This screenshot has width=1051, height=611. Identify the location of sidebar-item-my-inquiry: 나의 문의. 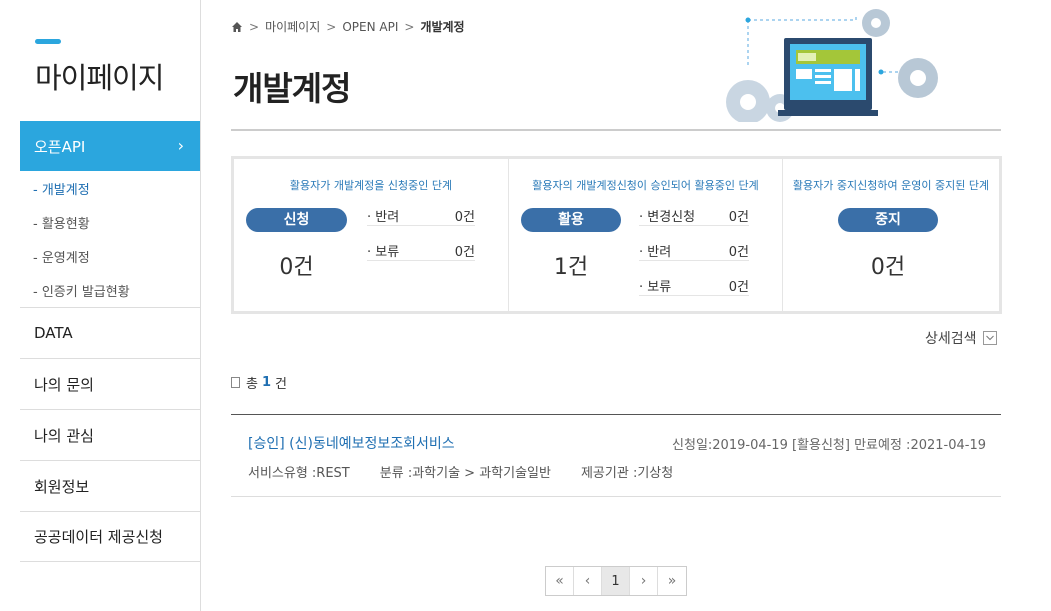
(110, 383).